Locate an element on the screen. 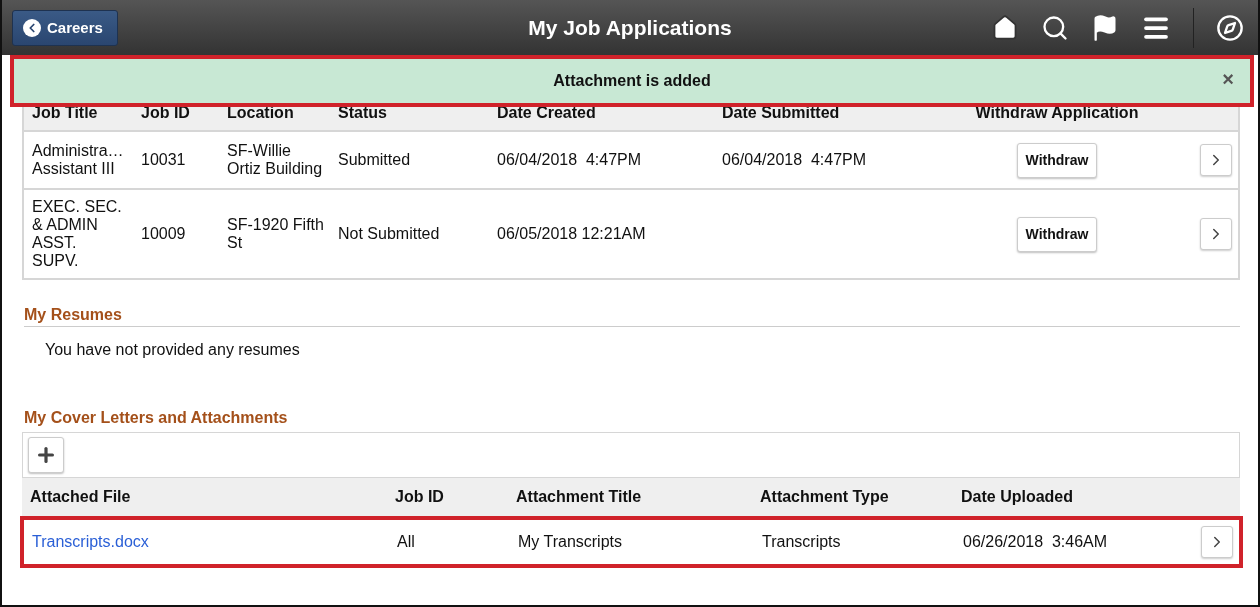 The image size is (1260, 607). section-heading: My Cover Letters and Attachments is located at coordinates (156, 418).